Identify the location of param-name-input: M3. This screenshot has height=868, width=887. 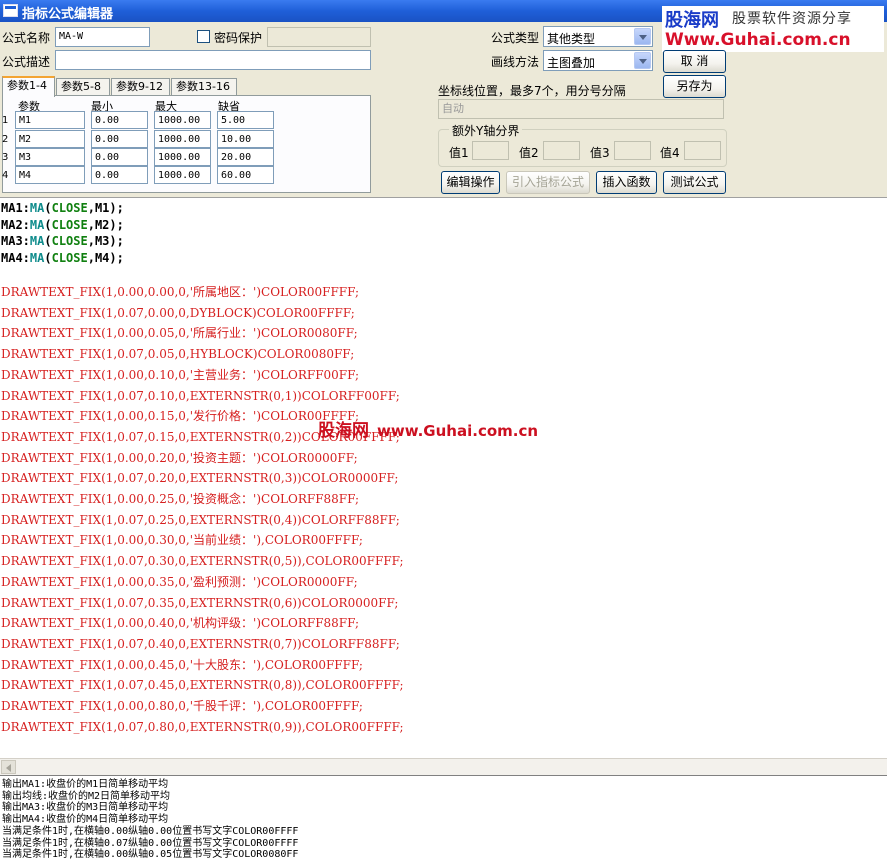
(50, 157).